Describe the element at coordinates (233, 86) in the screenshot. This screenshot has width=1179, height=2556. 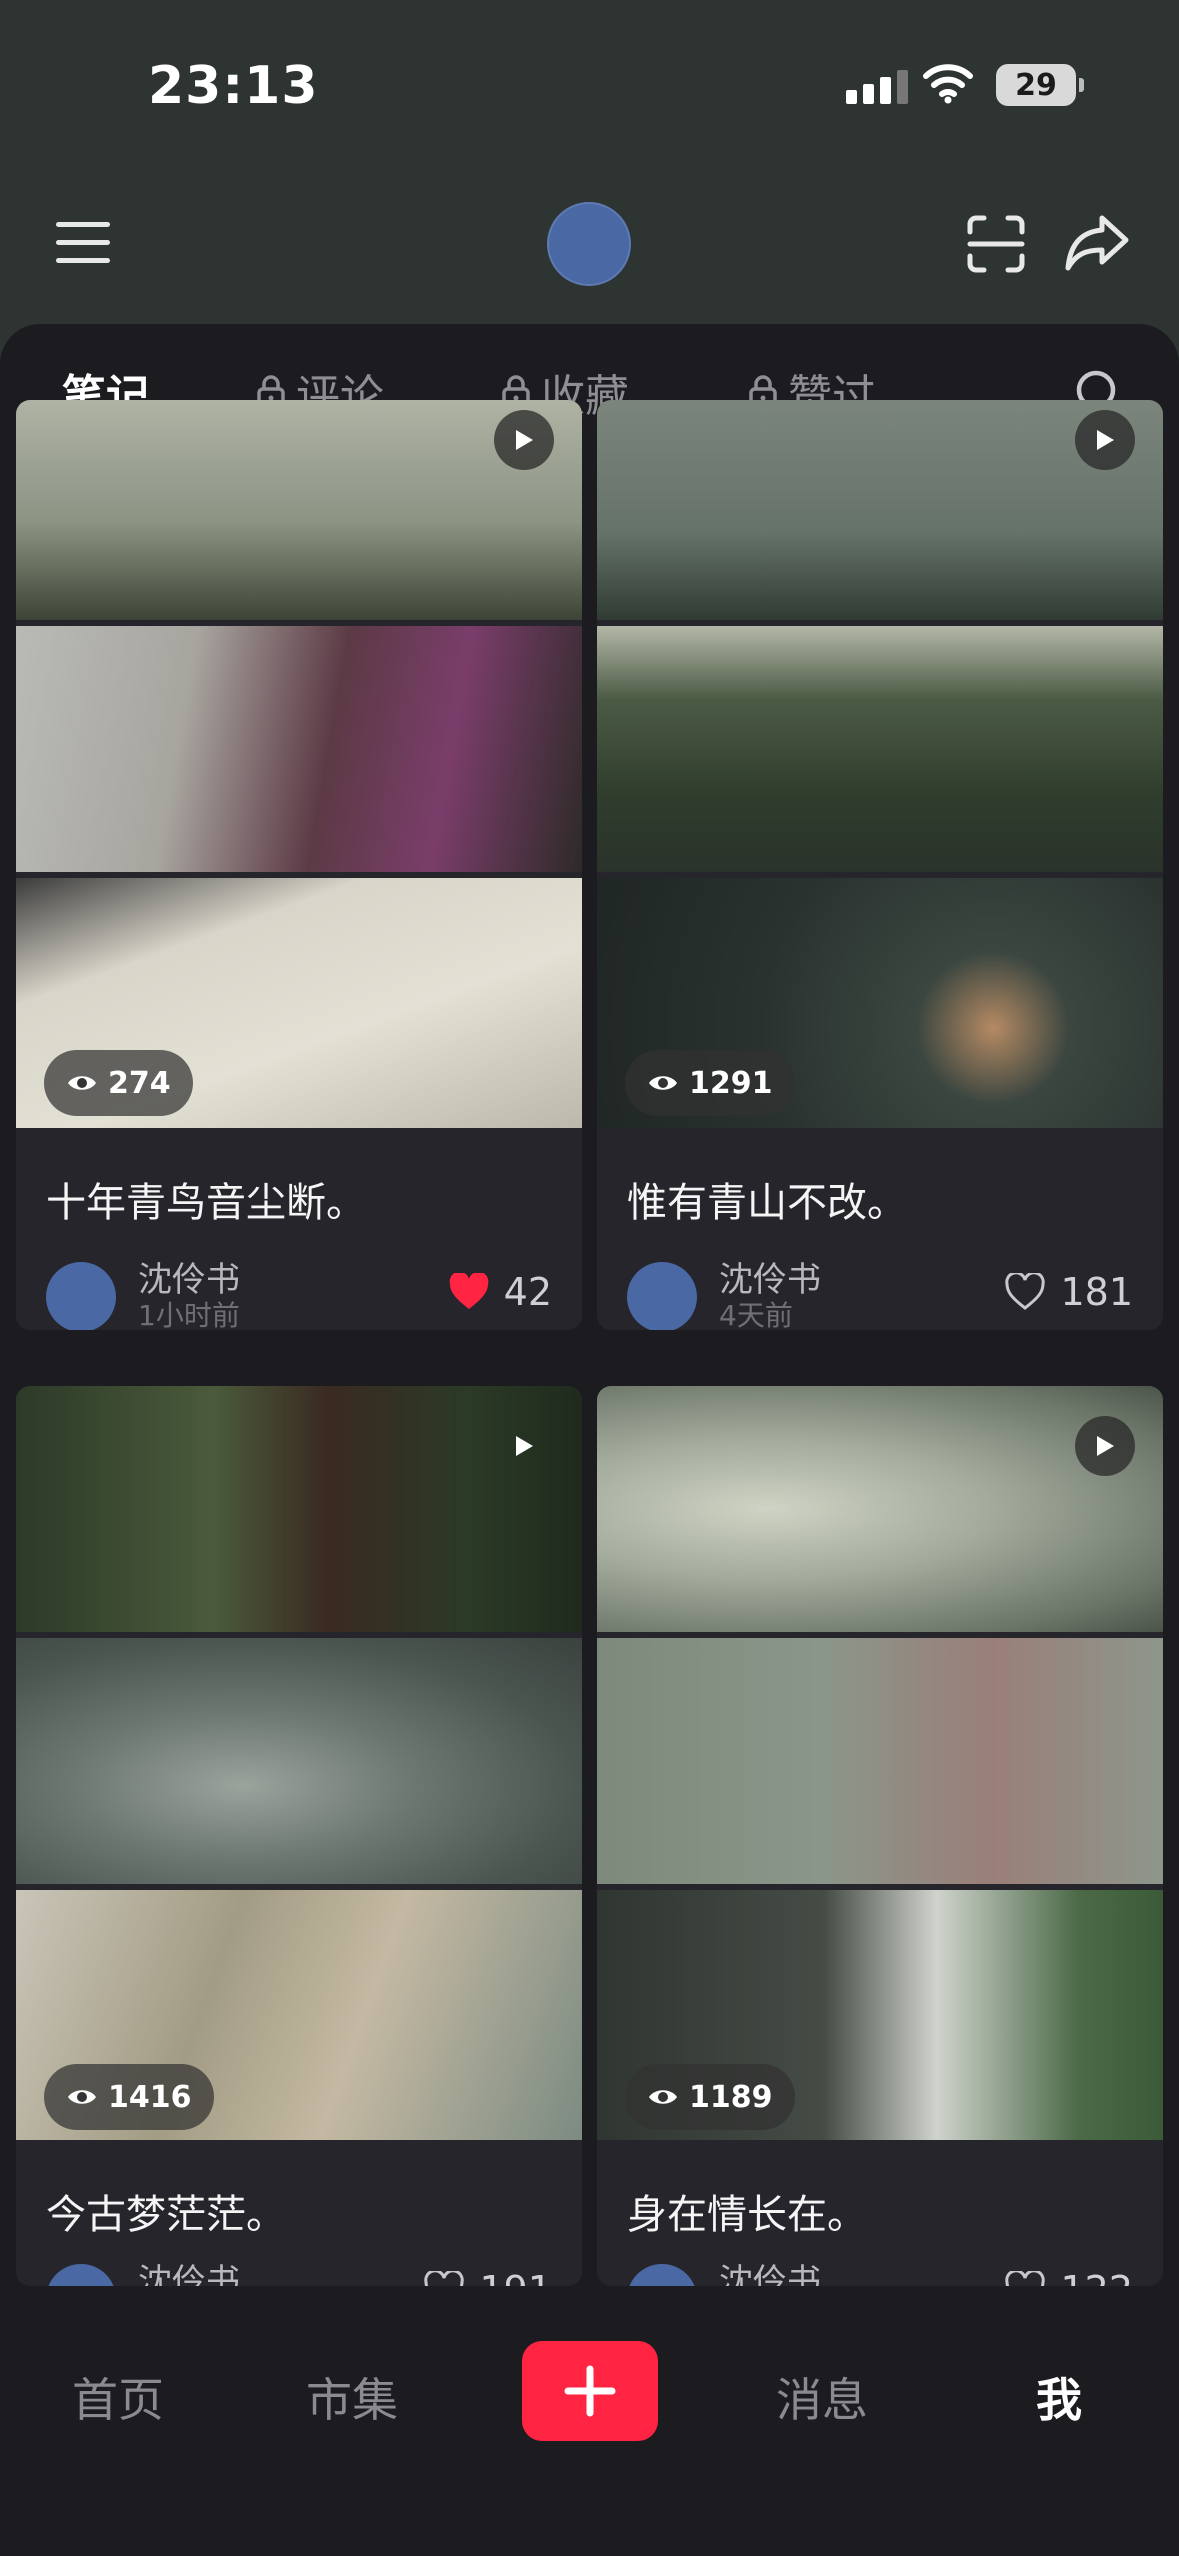
I see `status-time: 23:13` at that location.